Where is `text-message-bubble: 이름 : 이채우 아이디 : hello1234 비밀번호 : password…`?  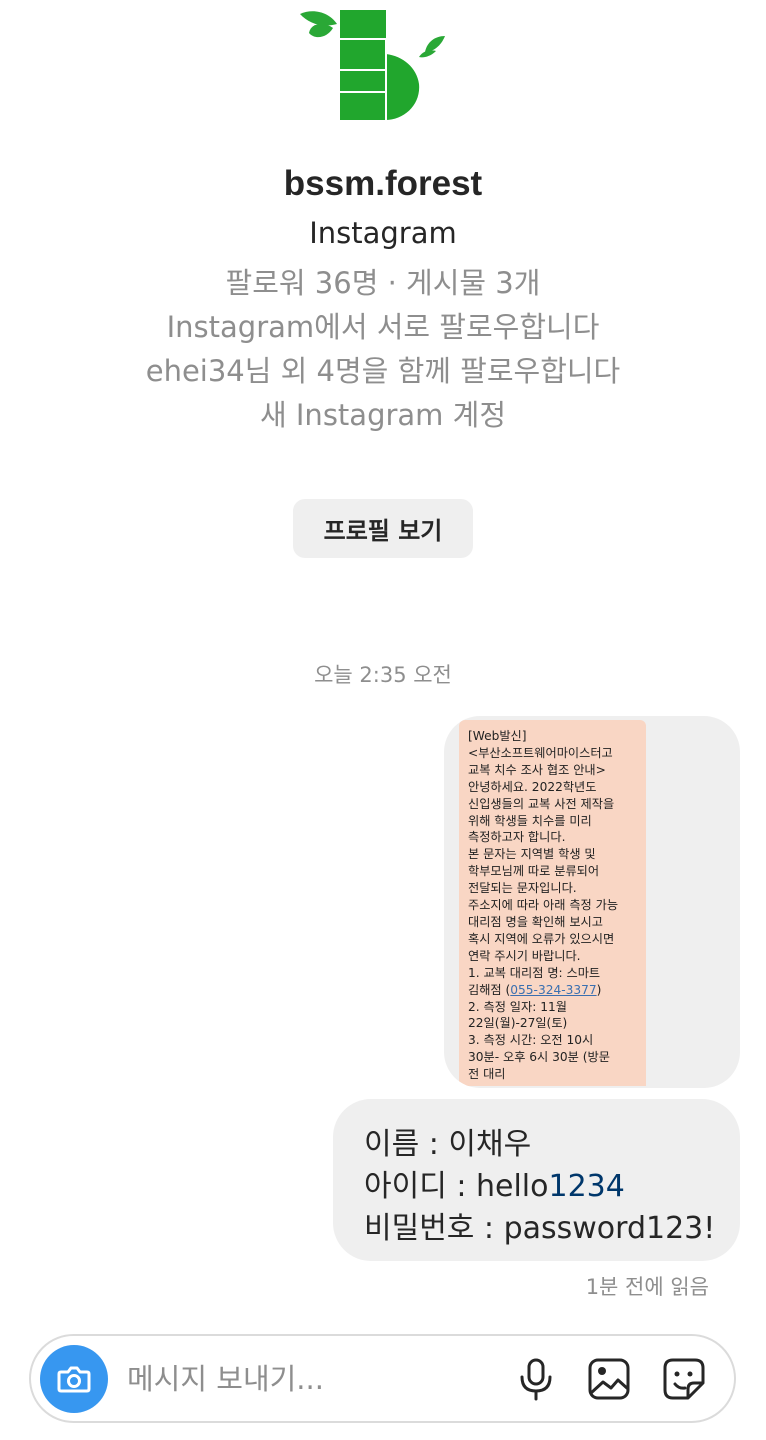
text-message-bubble: 이름 : 이채우 아이디 : hello1234 비밀번호 : password… is located at coordinates (536, 1180).